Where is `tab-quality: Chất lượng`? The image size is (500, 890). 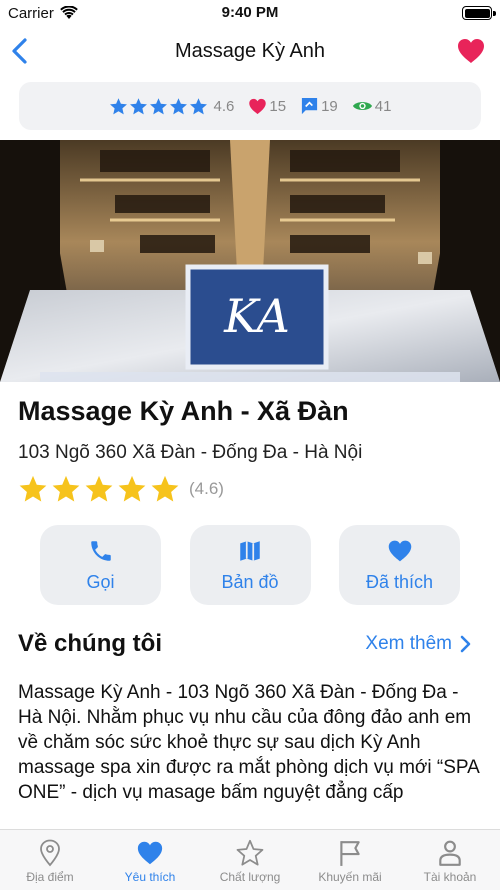
tab-quality: Chất lượng is located at coordinates (250, 860).